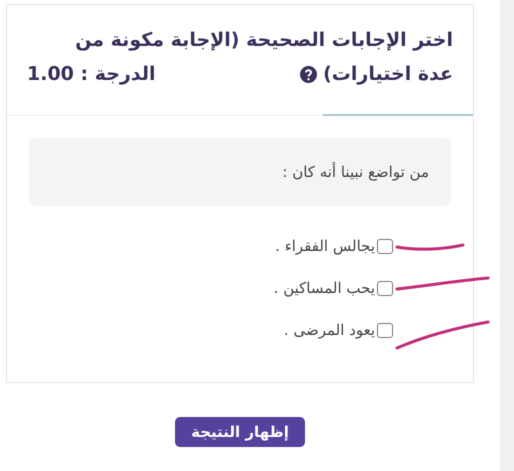 This screenshot has width=514, height=471. What do you see at coordinates (388, 74) in the screenshot?
I see `question-title: عدة اختيارات)` at bounding box center [388, 74].